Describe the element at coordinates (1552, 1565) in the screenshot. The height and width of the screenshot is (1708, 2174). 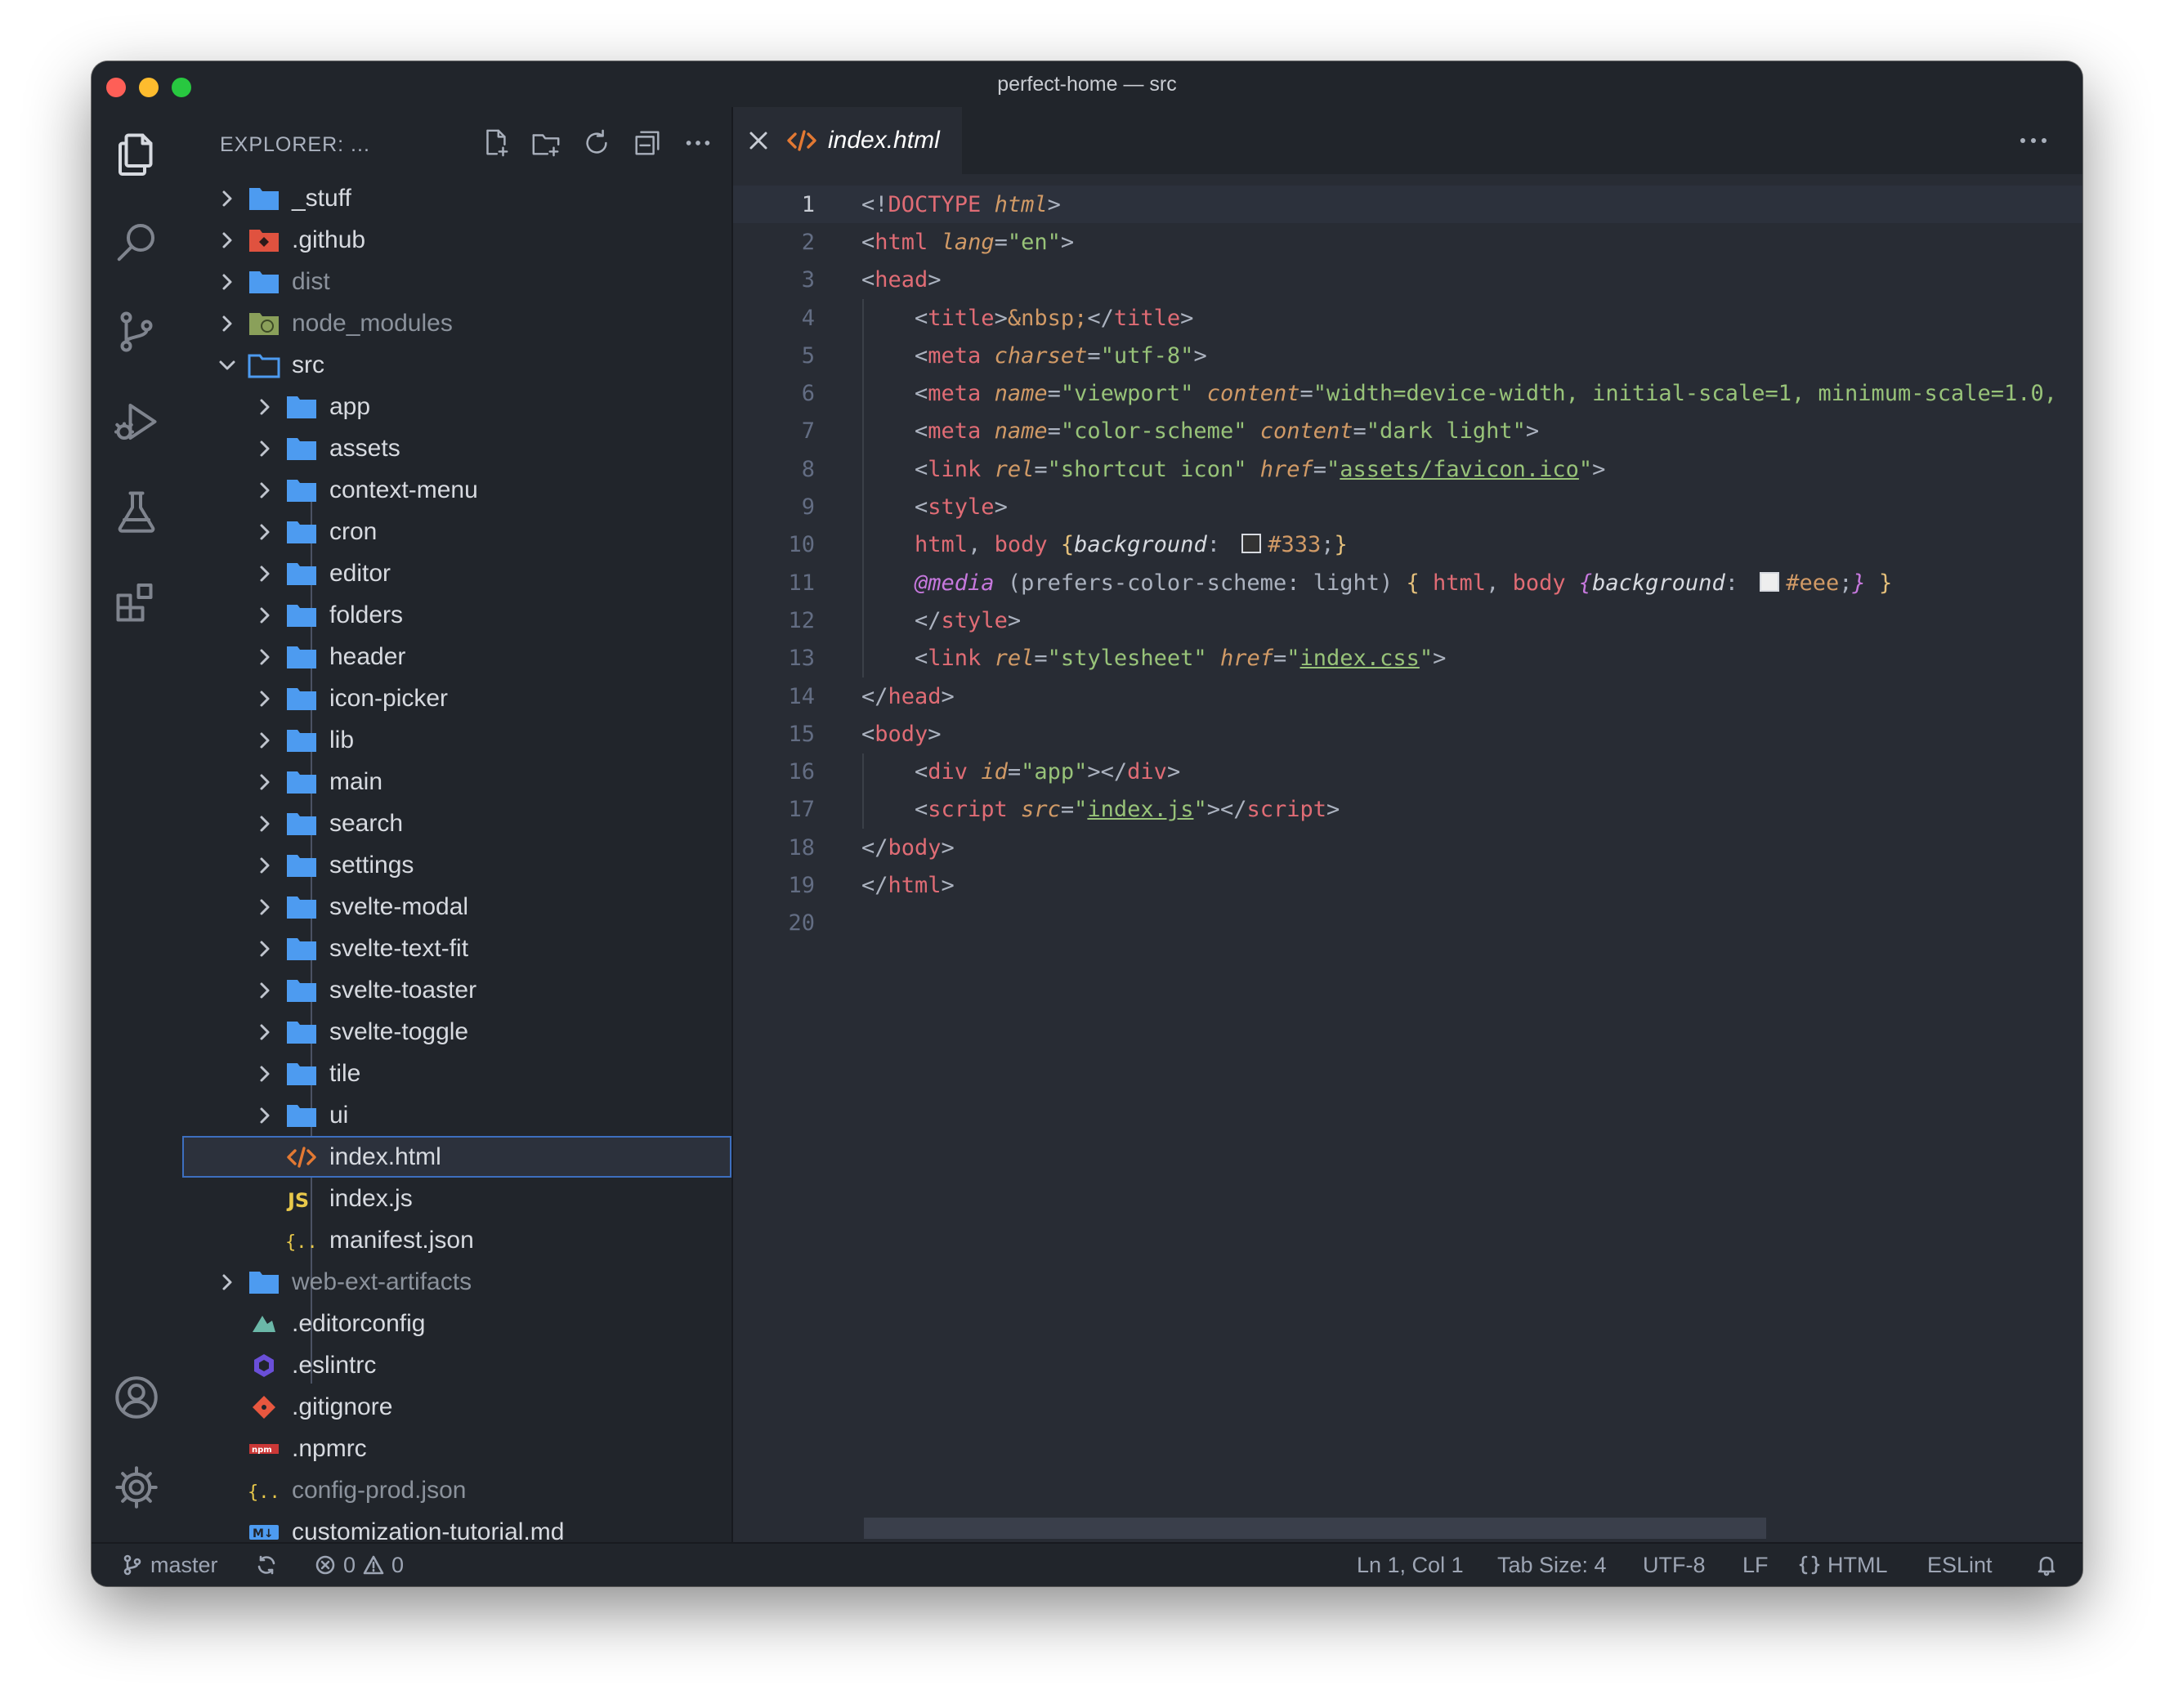
I see `tab-size: Tab Size: 4` at that location.